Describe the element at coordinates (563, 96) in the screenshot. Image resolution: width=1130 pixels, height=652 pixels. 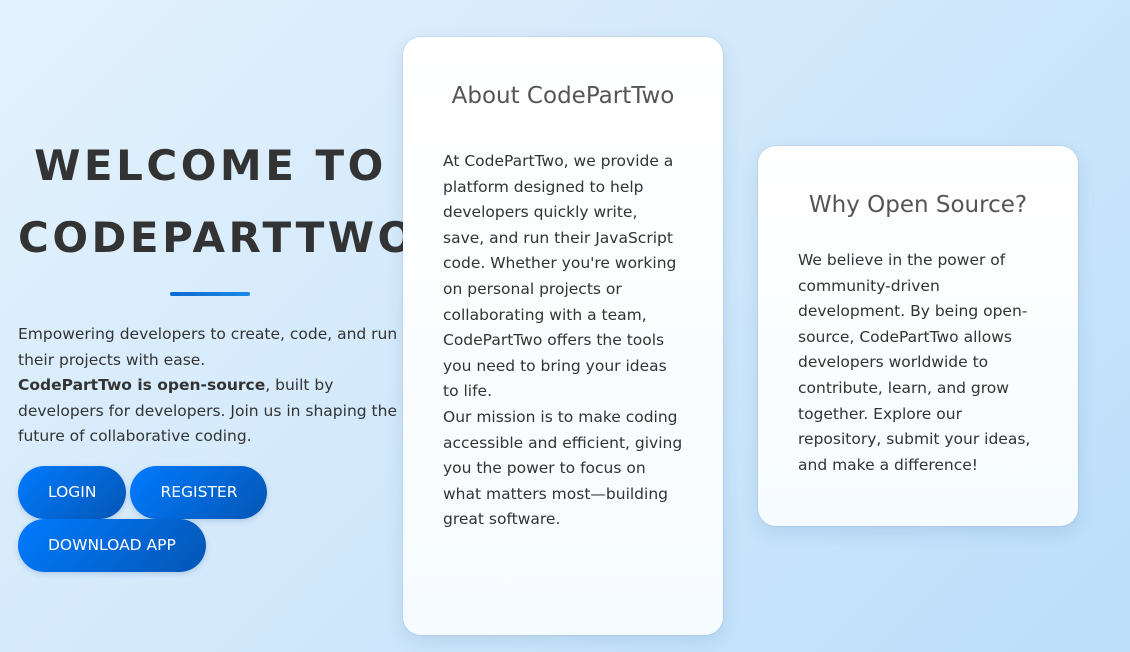
I see `about-card-title: About CodePartTwo` at that location.